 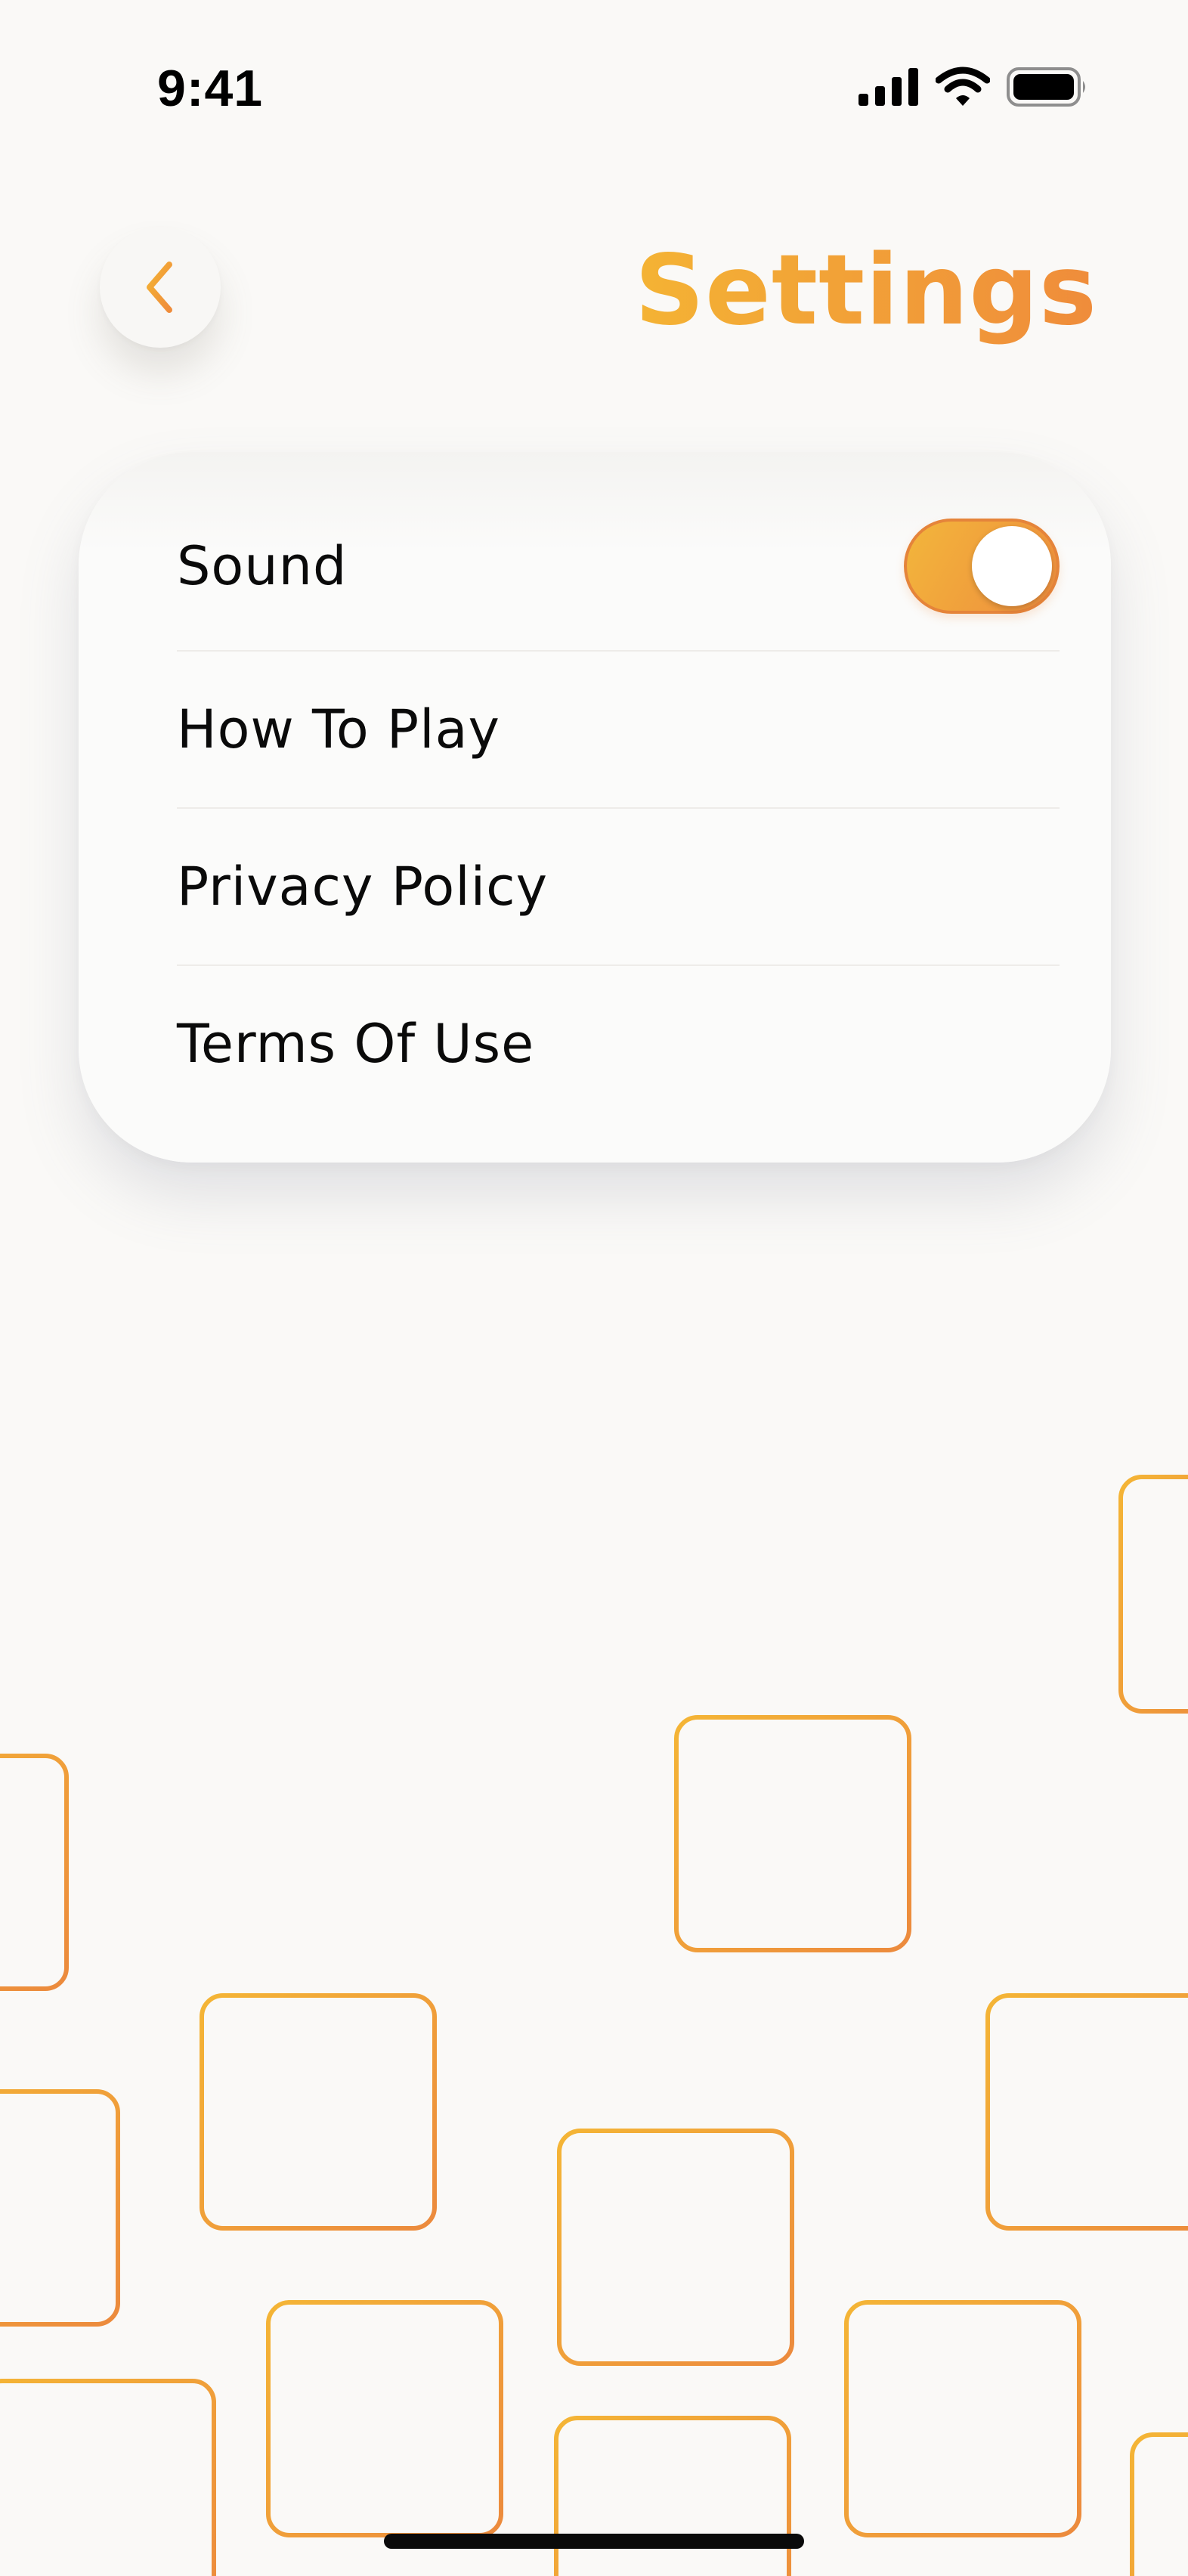 I want to click on settings-row-sound: Sound, so click(x=618, y=566).